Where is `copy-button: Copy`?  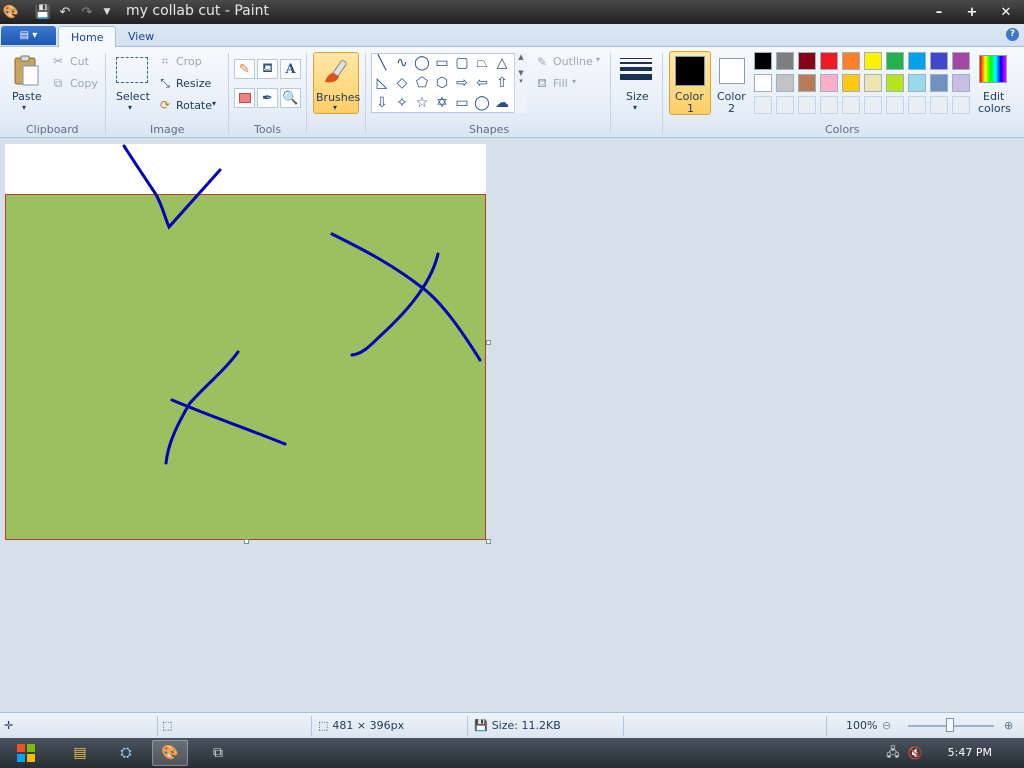 copy-button: Copy is located at coordinates (84, 83).